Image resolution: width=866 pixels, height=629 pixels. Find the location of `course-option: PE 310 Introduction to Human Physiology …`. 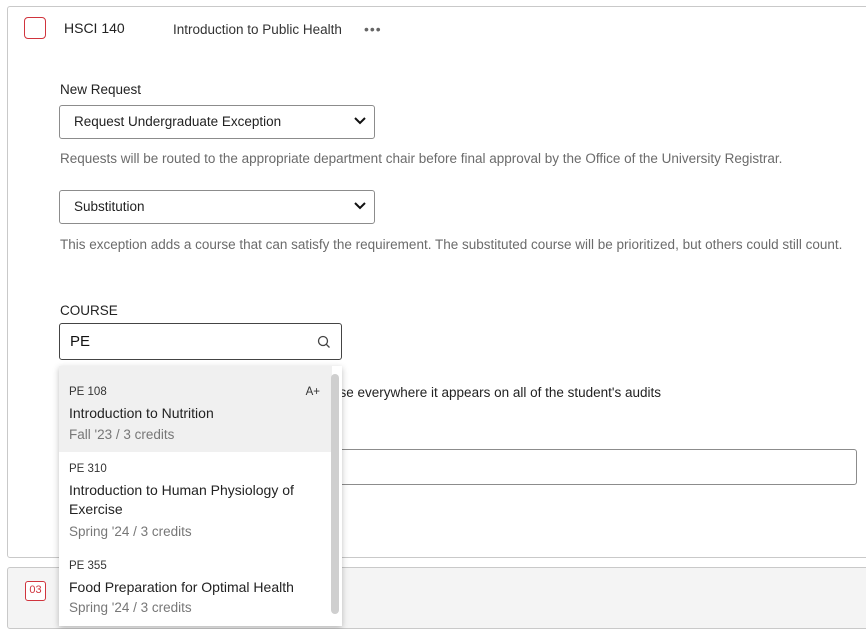

course-option: PE 310 Introduction to Human Physiology … is located at coordinates (195, 503).